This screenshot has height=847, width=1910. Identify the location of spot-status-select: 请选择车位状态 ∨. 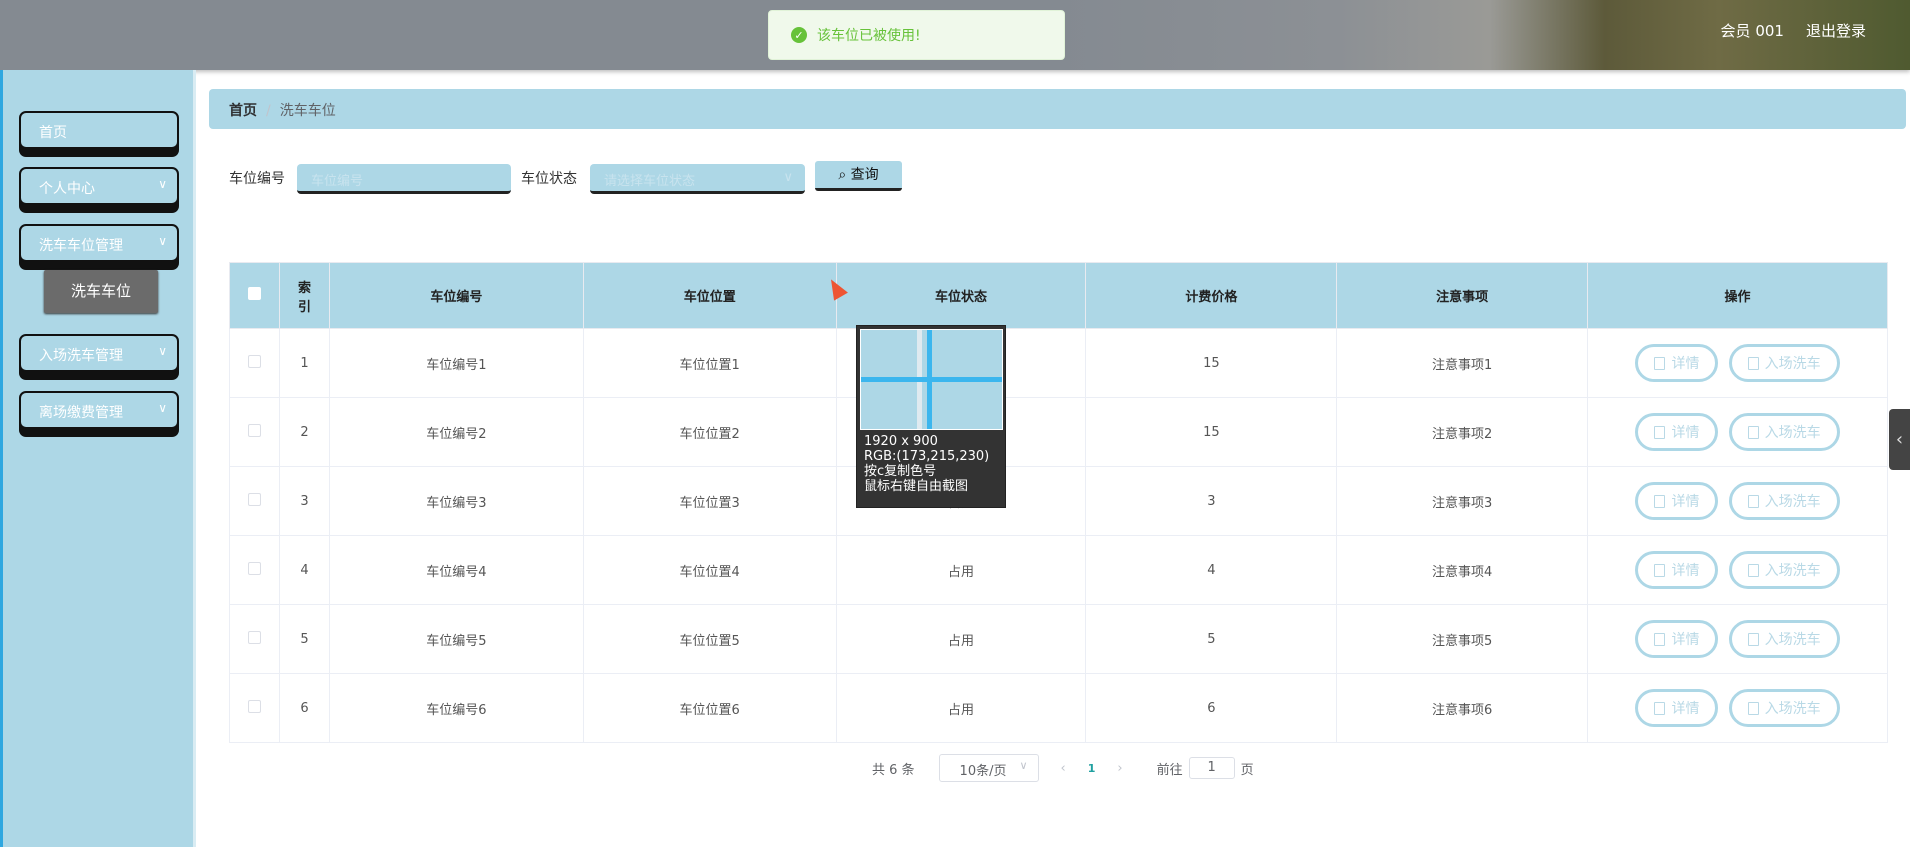
(697, 179).